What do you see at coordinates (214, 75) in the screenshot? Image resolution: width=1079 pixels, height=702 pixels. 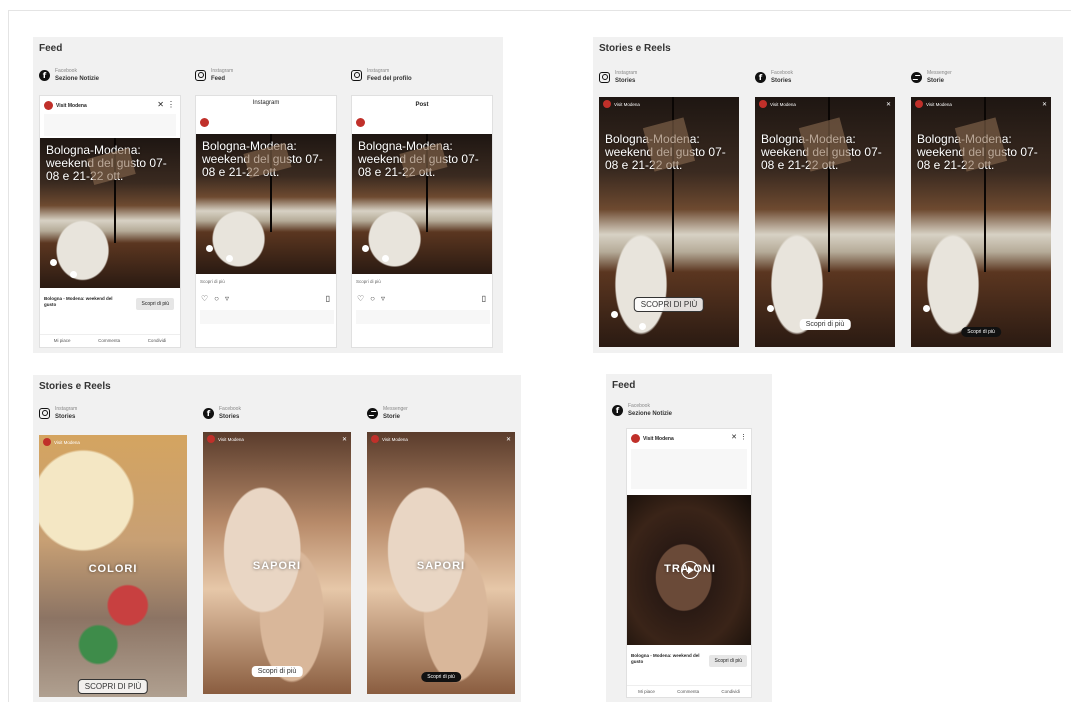 I see `placement-label: Instagram Feed` at bounding box center [214, 75].